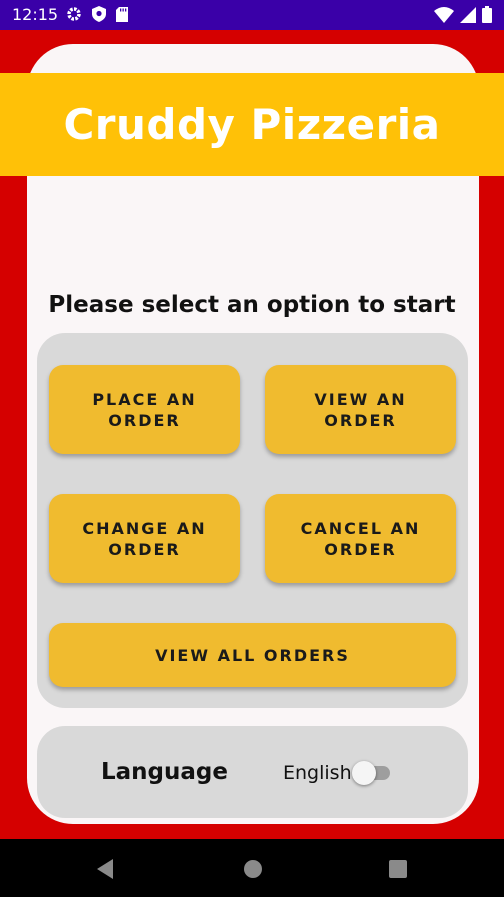  I want to click on language-value: English, so click(317, 773).